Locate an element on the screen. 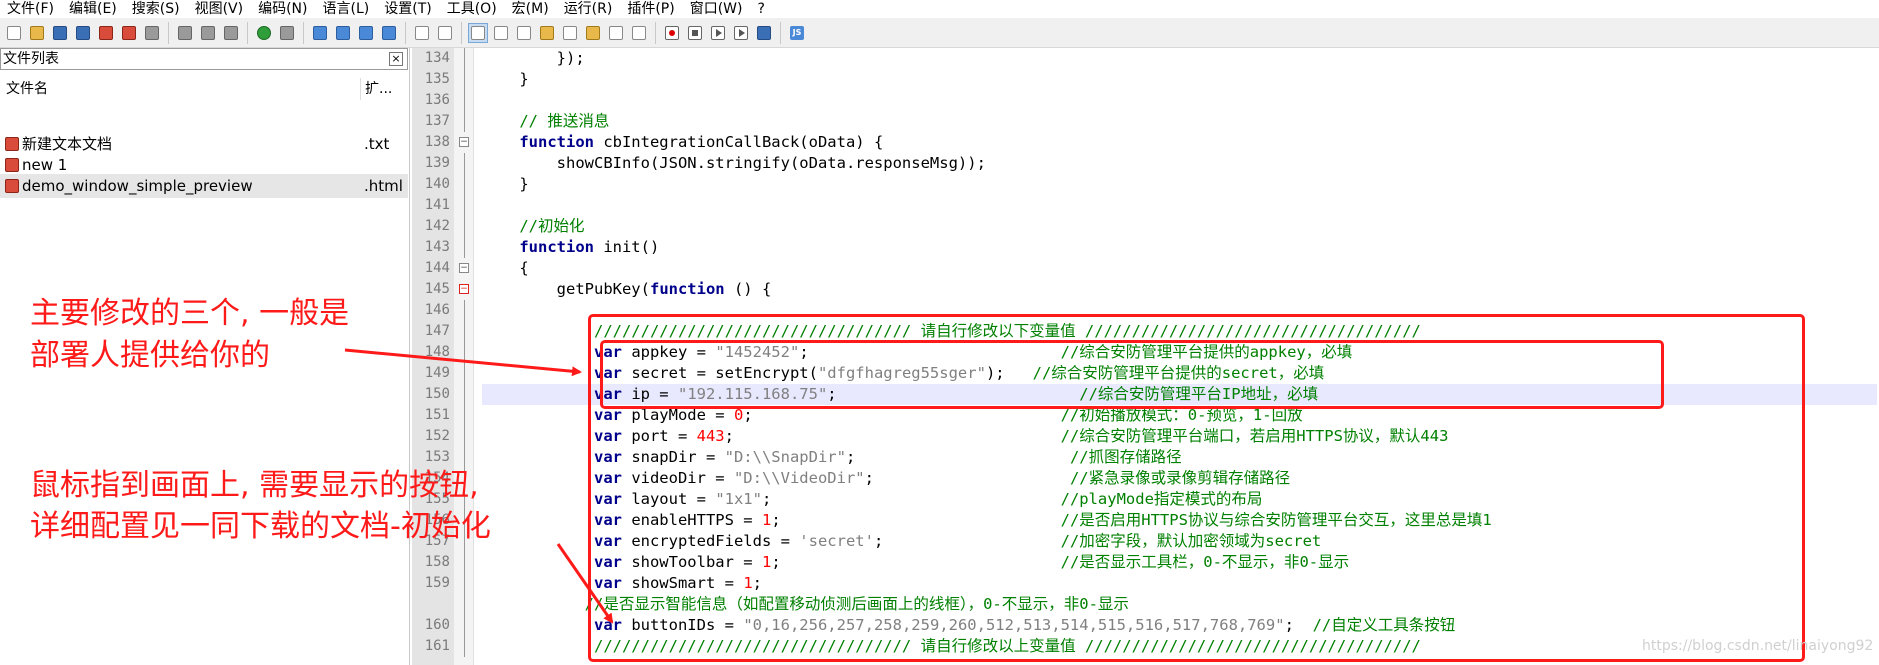 The height and width of the screenshot is (665, 1879). panel-title: 文件列表 × is located at coordinates (204, 59).